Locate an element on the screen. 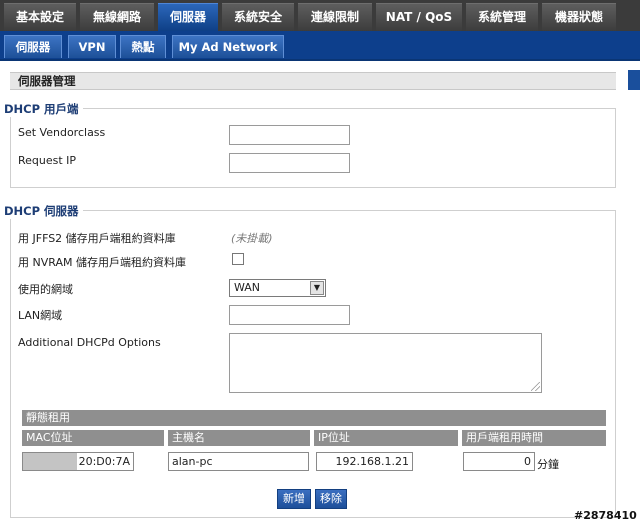 This screenshot has height=524, width=640. subtab-services: 伺服器 is located at coordinates (33, 46).